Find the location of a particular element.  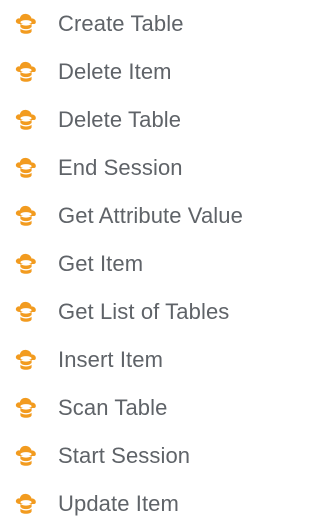

list-item-get-item: Get Item is located at coordinates (145, 264).